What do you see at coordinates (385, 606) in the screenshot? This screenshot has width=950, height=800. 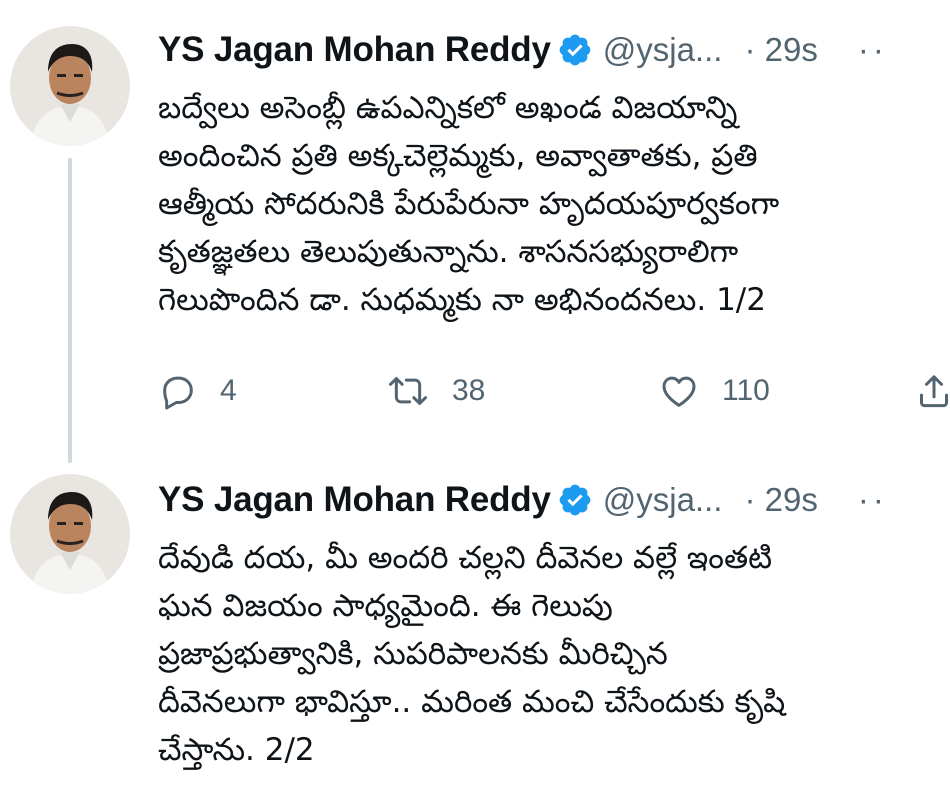 I see `tweet-text-line: ఘన విజయం సాధ్యమైంది. ఈ గెలుపు` at bounding box center [385, 606].